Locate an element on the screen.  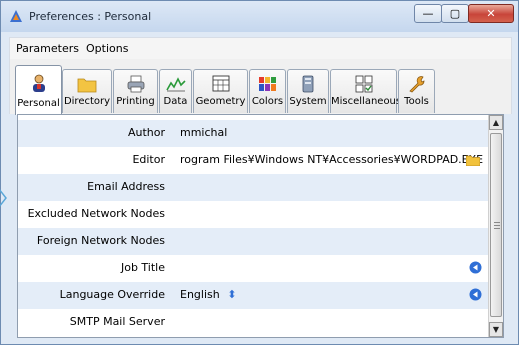
field-row-language: Language Override English ⬍ is located at coordinates (253, 295).